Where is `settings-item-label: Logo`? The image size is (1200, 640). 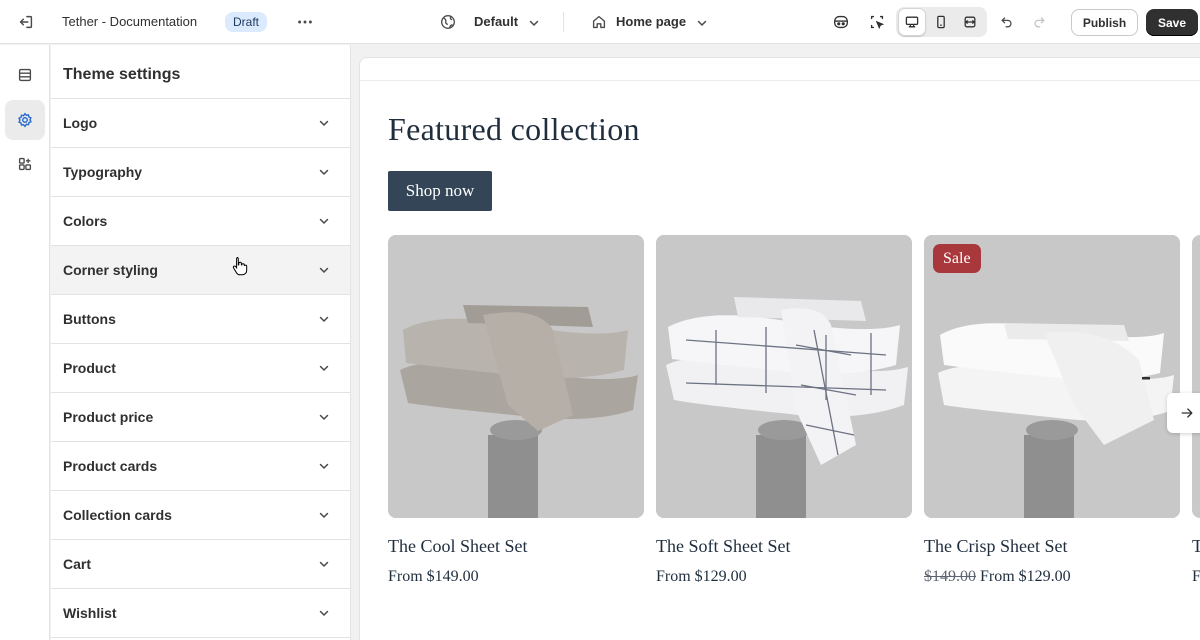
settings-item-label: Logo is located at coordinates (80, 123).